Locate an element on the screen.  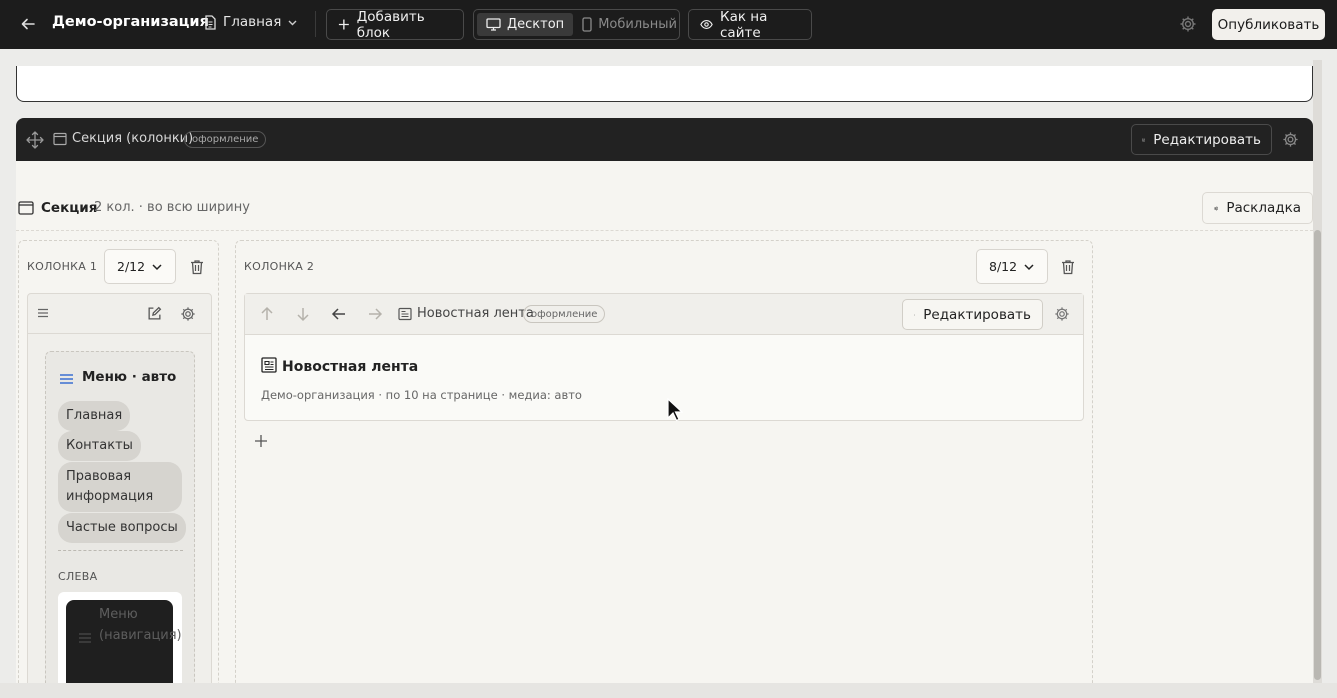
page-selector: Главная is located at coordinates (251, 22).